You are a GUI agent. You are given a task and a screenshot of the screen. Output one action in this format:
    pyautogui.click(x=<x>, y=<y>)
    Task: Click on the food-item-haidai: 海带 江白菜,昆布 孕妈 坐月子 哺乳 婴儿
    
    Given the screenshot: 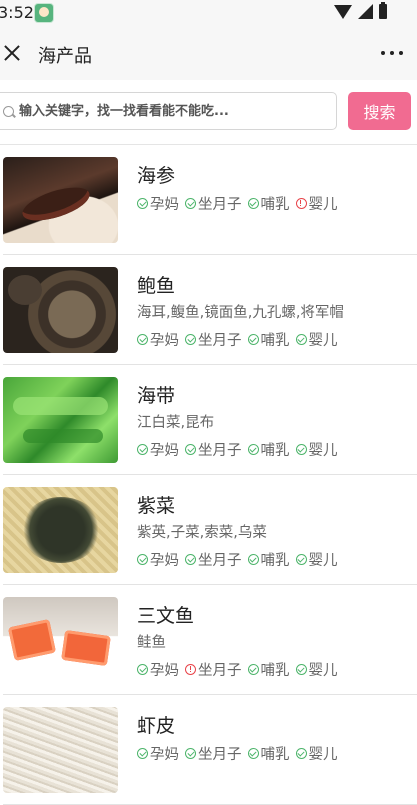 What is the action you would take?
    pyautogui.click(x=210, y=420)
    